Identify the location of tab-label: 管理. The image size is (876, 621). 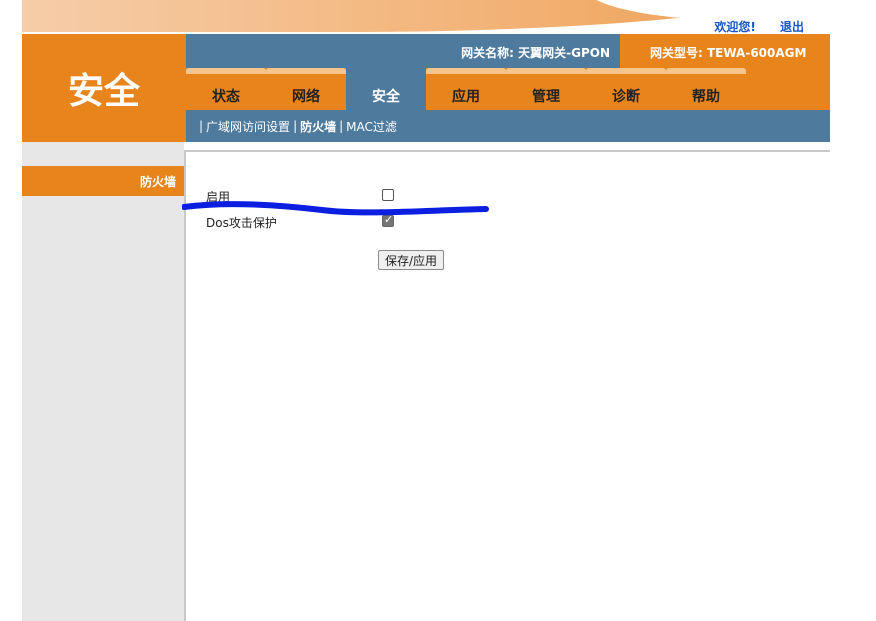
(546, 97).